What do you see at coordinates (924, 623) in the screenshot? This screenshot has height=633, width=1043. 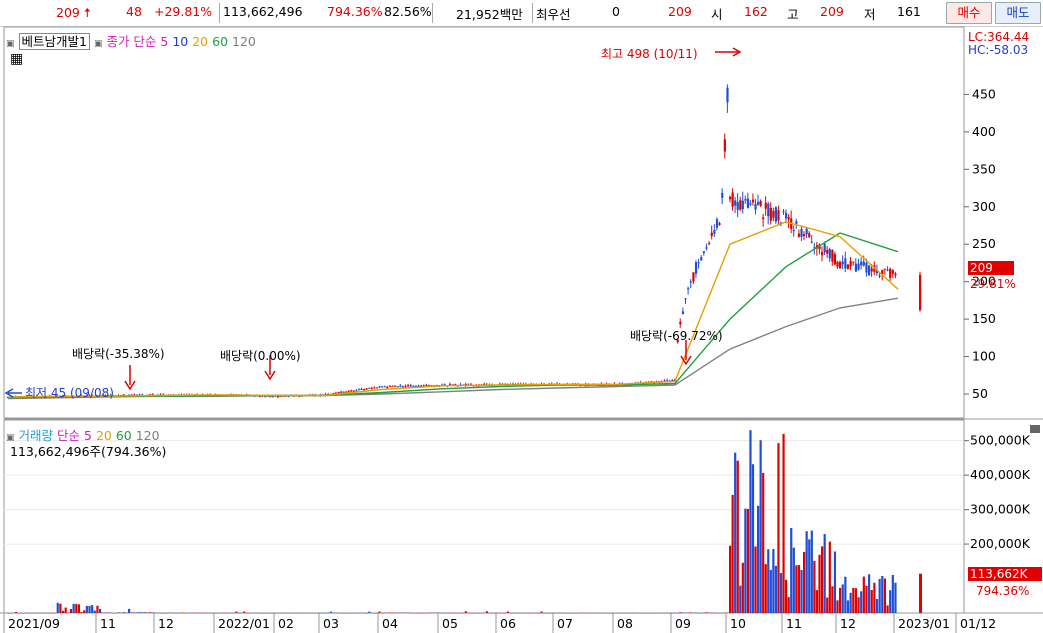 I see `x-tick-label: 2023/01` at bounding box center [924, 623].